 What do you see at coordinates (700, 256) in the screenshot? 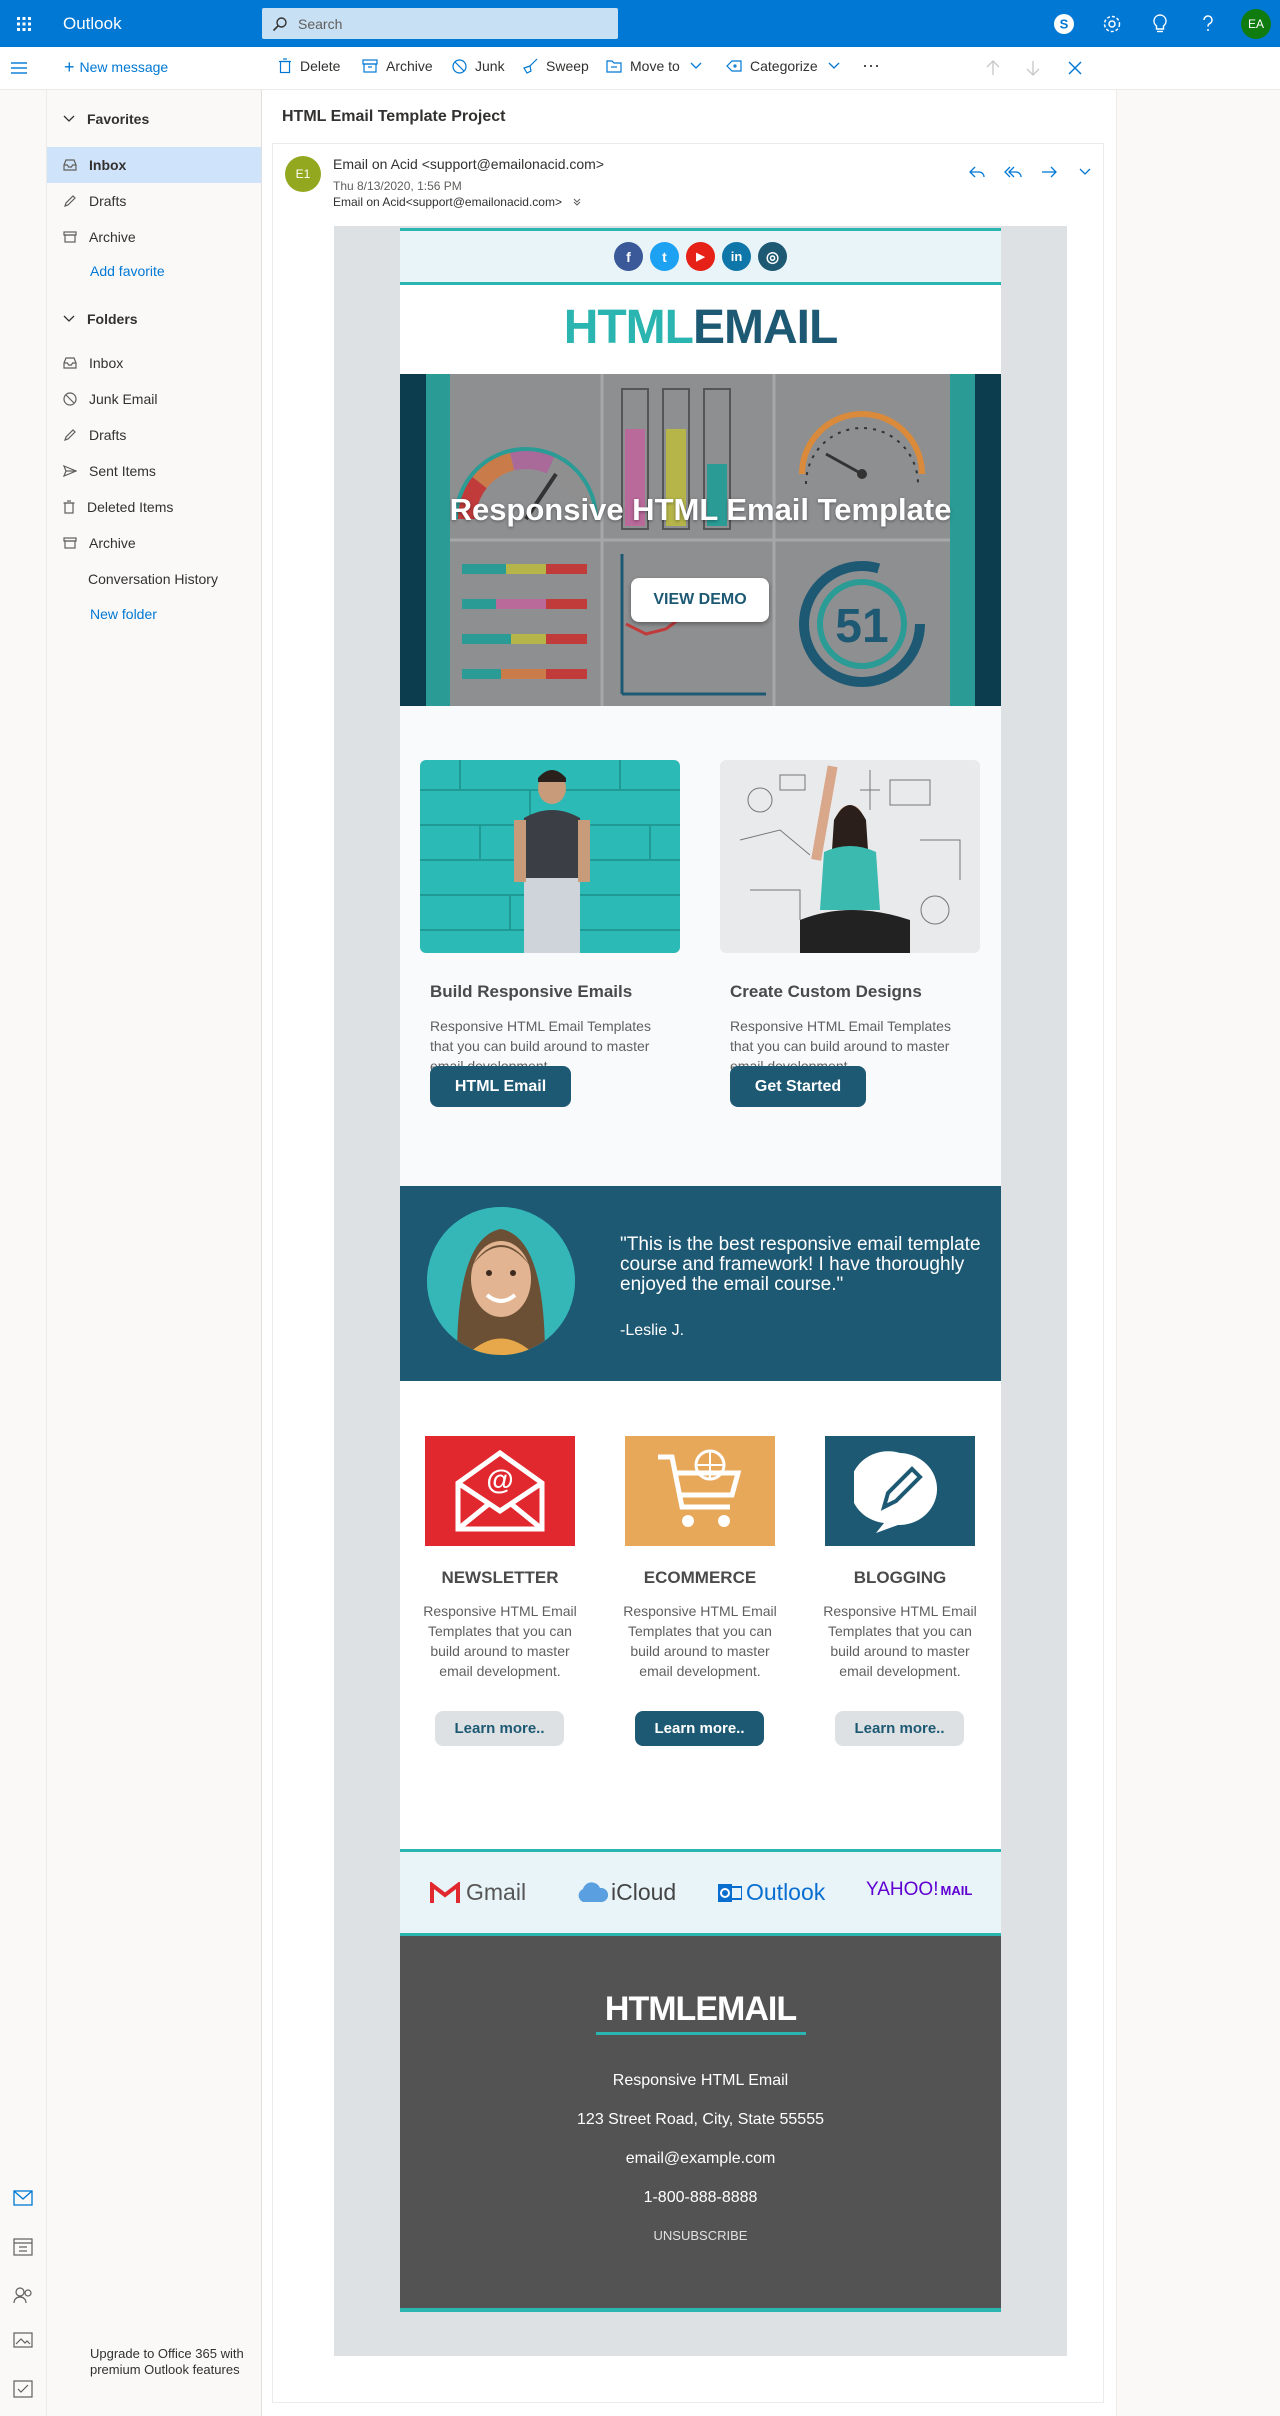
I see `youtube-icon: ▶` at bounding box center [700, 256].